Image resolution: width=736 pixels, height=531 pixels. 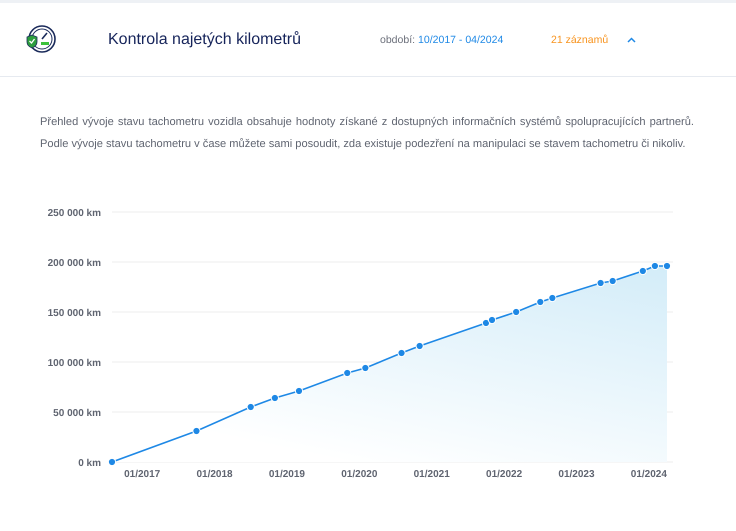 What do you see at coordinates (74, 213) in the screenshot?
I see `axis-label: 250 000 km` at bounding box center [74, 213].